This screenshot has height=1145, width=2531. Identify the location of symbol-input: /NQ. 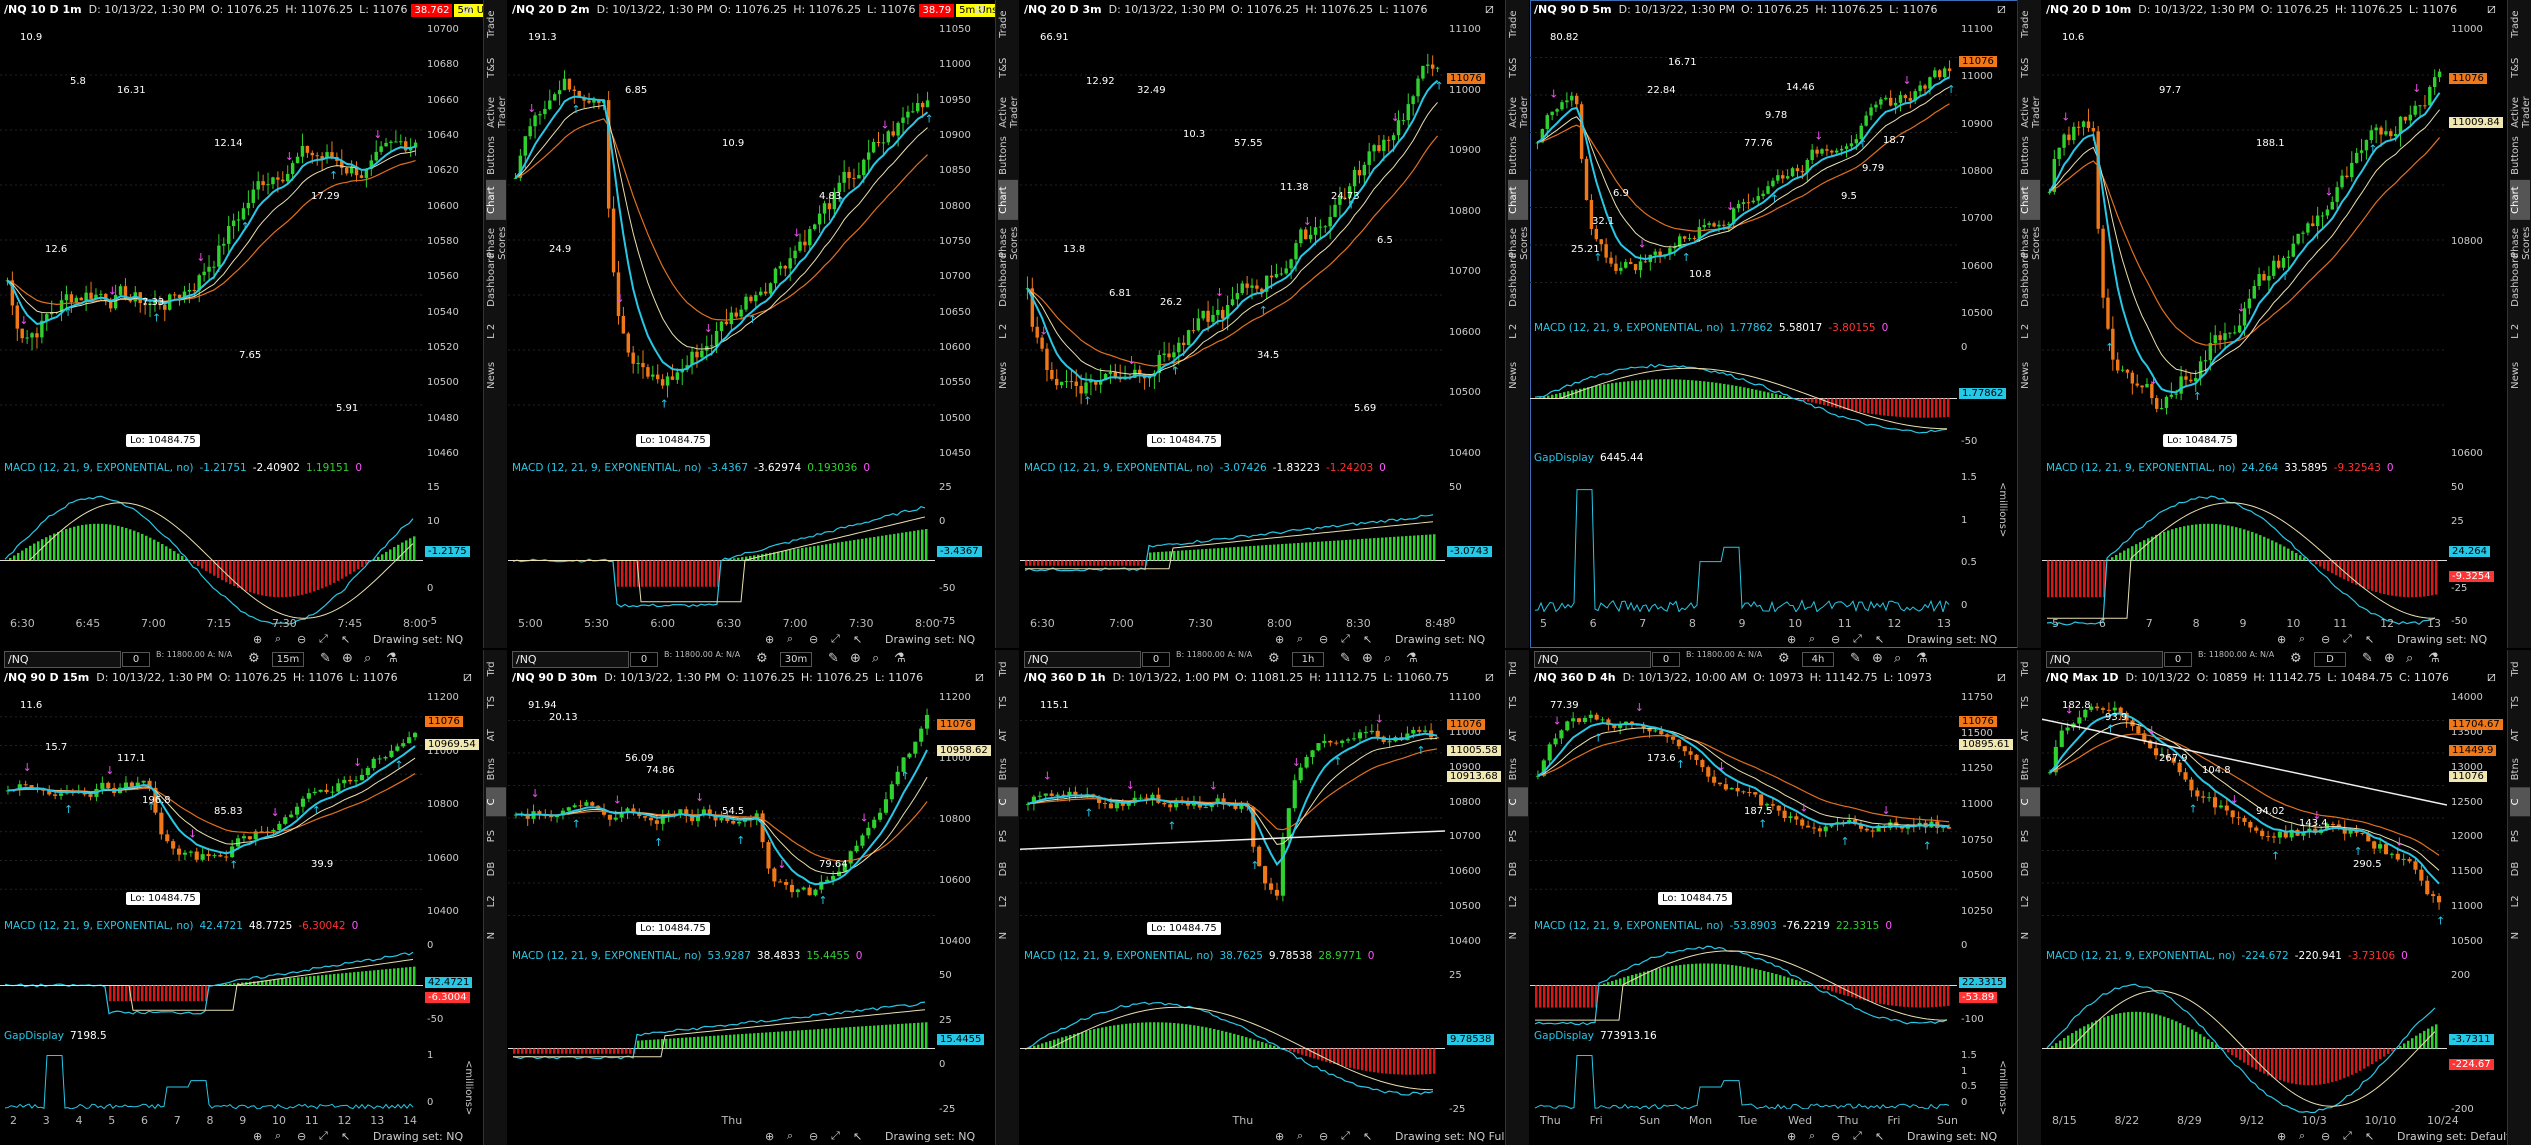
(62, 659).